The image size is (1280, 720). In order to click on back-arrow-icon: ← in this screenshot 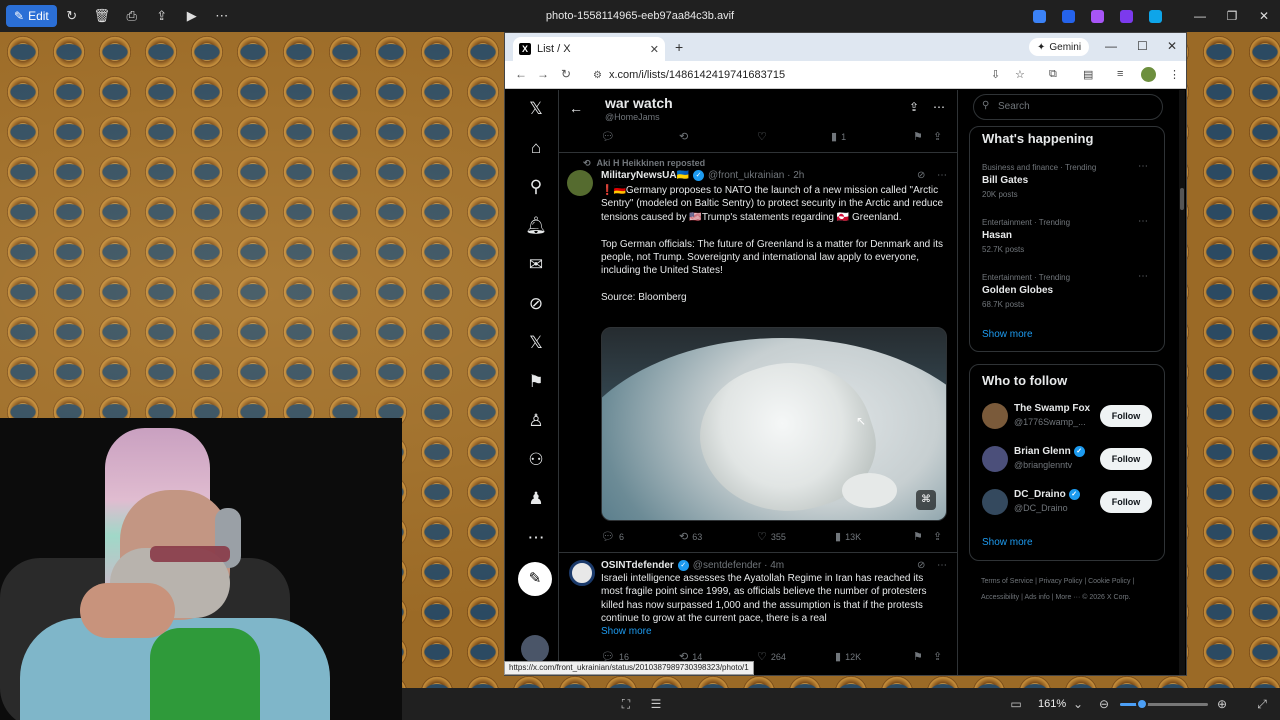, I will do `click(576, 108)`.